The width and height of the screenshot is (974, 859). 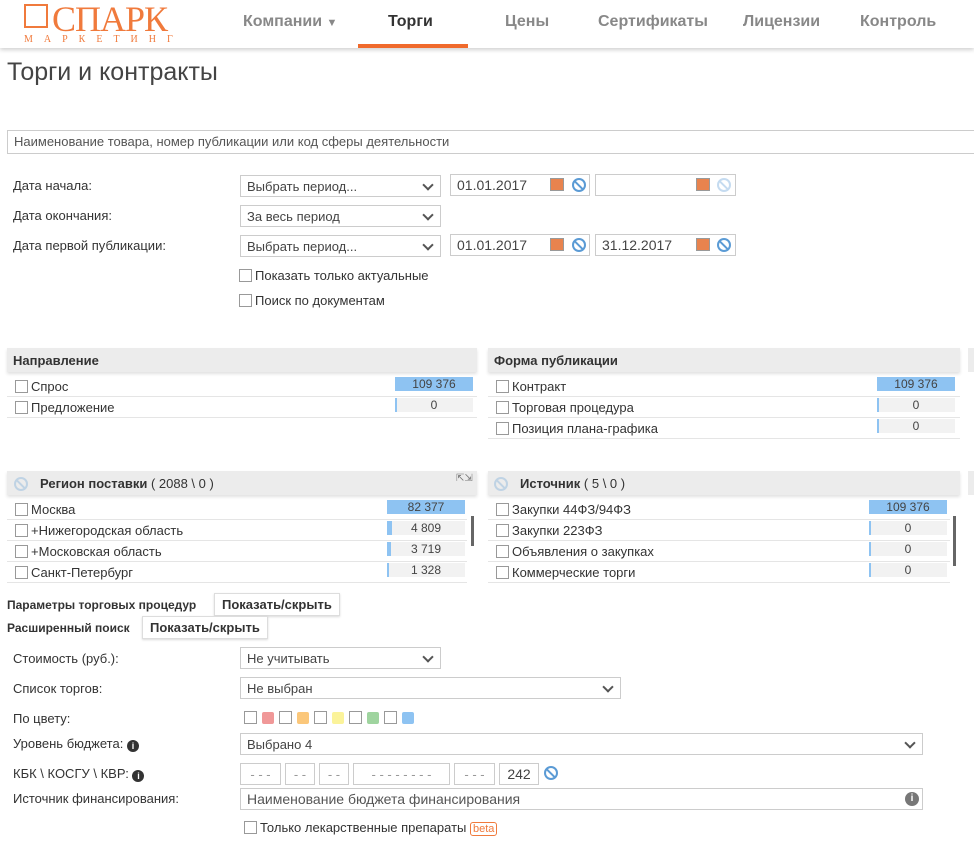 I want to click on checkbox-label: Показать только актуальные, so click(x=342, y=275).